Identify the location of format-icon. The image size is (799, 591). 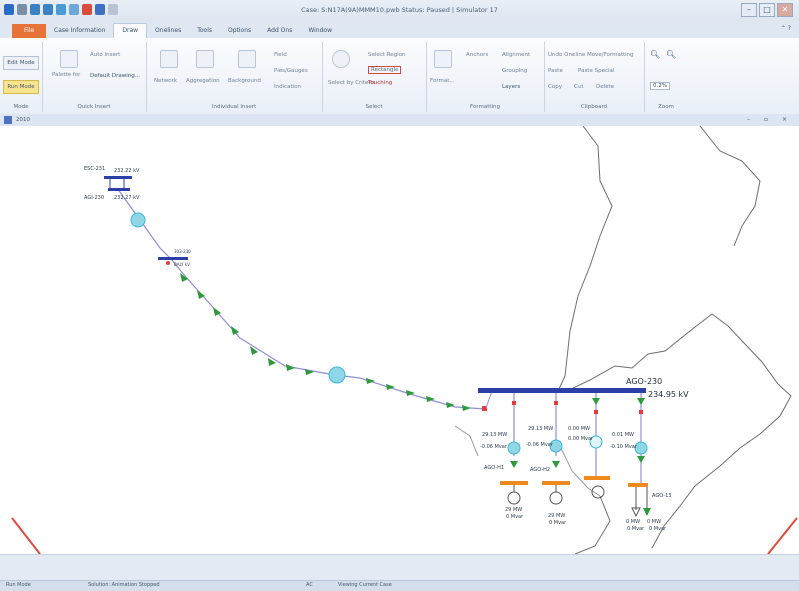
(443, 59).